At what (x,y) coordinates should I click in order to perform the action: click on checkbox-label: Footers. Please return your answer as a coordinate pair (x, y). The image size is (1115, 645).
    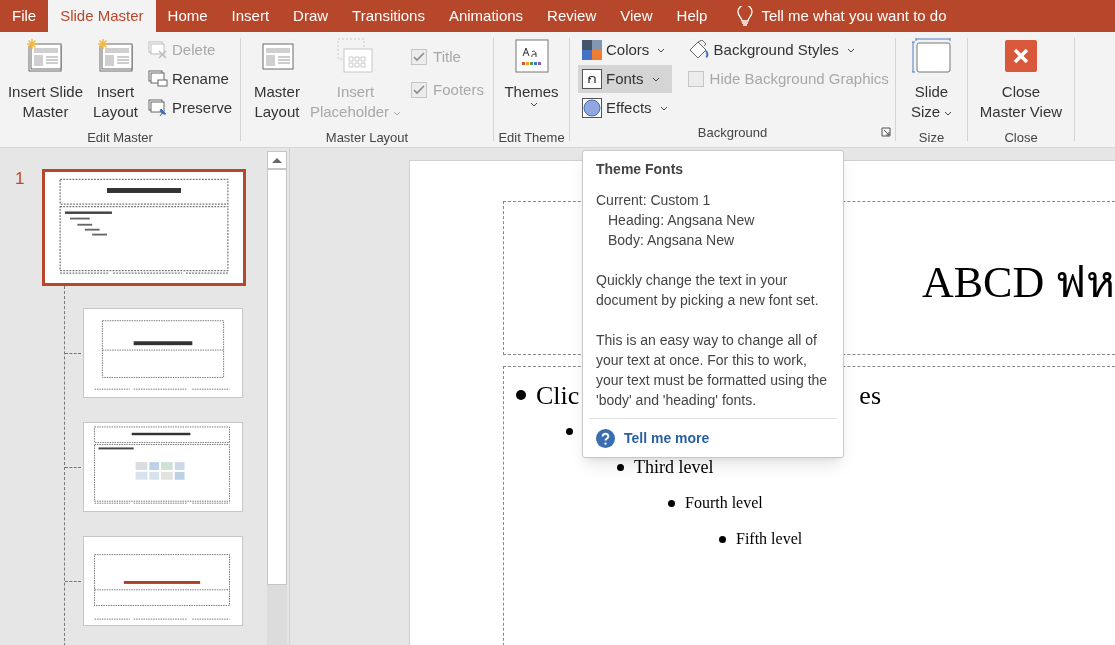
    Looking at the image, I should click on (458, 89).